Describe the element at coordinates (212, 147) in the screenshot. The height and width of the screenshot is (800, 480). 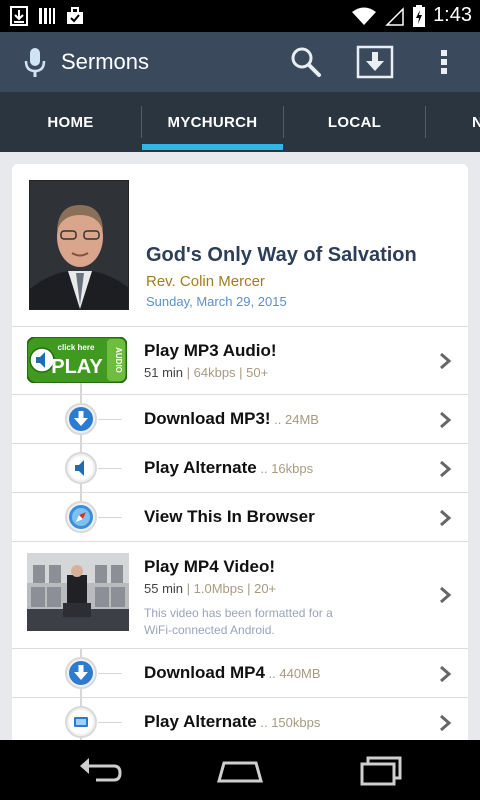
I see `selected-tab-indicator` at that location.